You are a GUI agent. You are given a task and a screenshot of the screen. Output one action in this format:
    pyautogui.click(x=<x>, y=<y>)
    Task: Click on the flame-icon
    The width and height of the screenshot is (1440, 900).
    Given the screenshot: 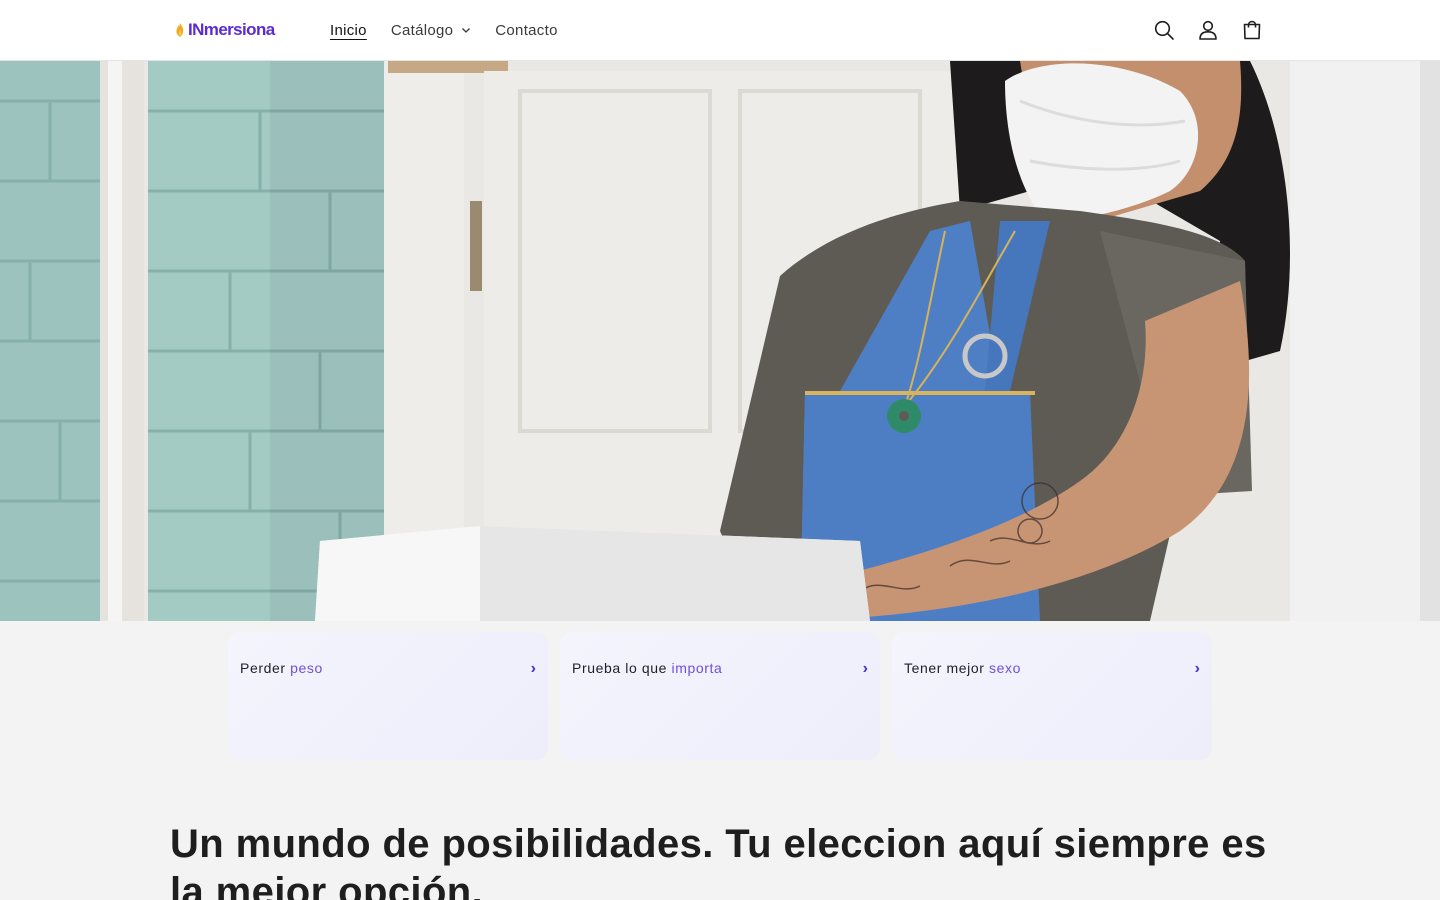 What is the action you would take?
    pyautogui.click(x=180, y=30)
    